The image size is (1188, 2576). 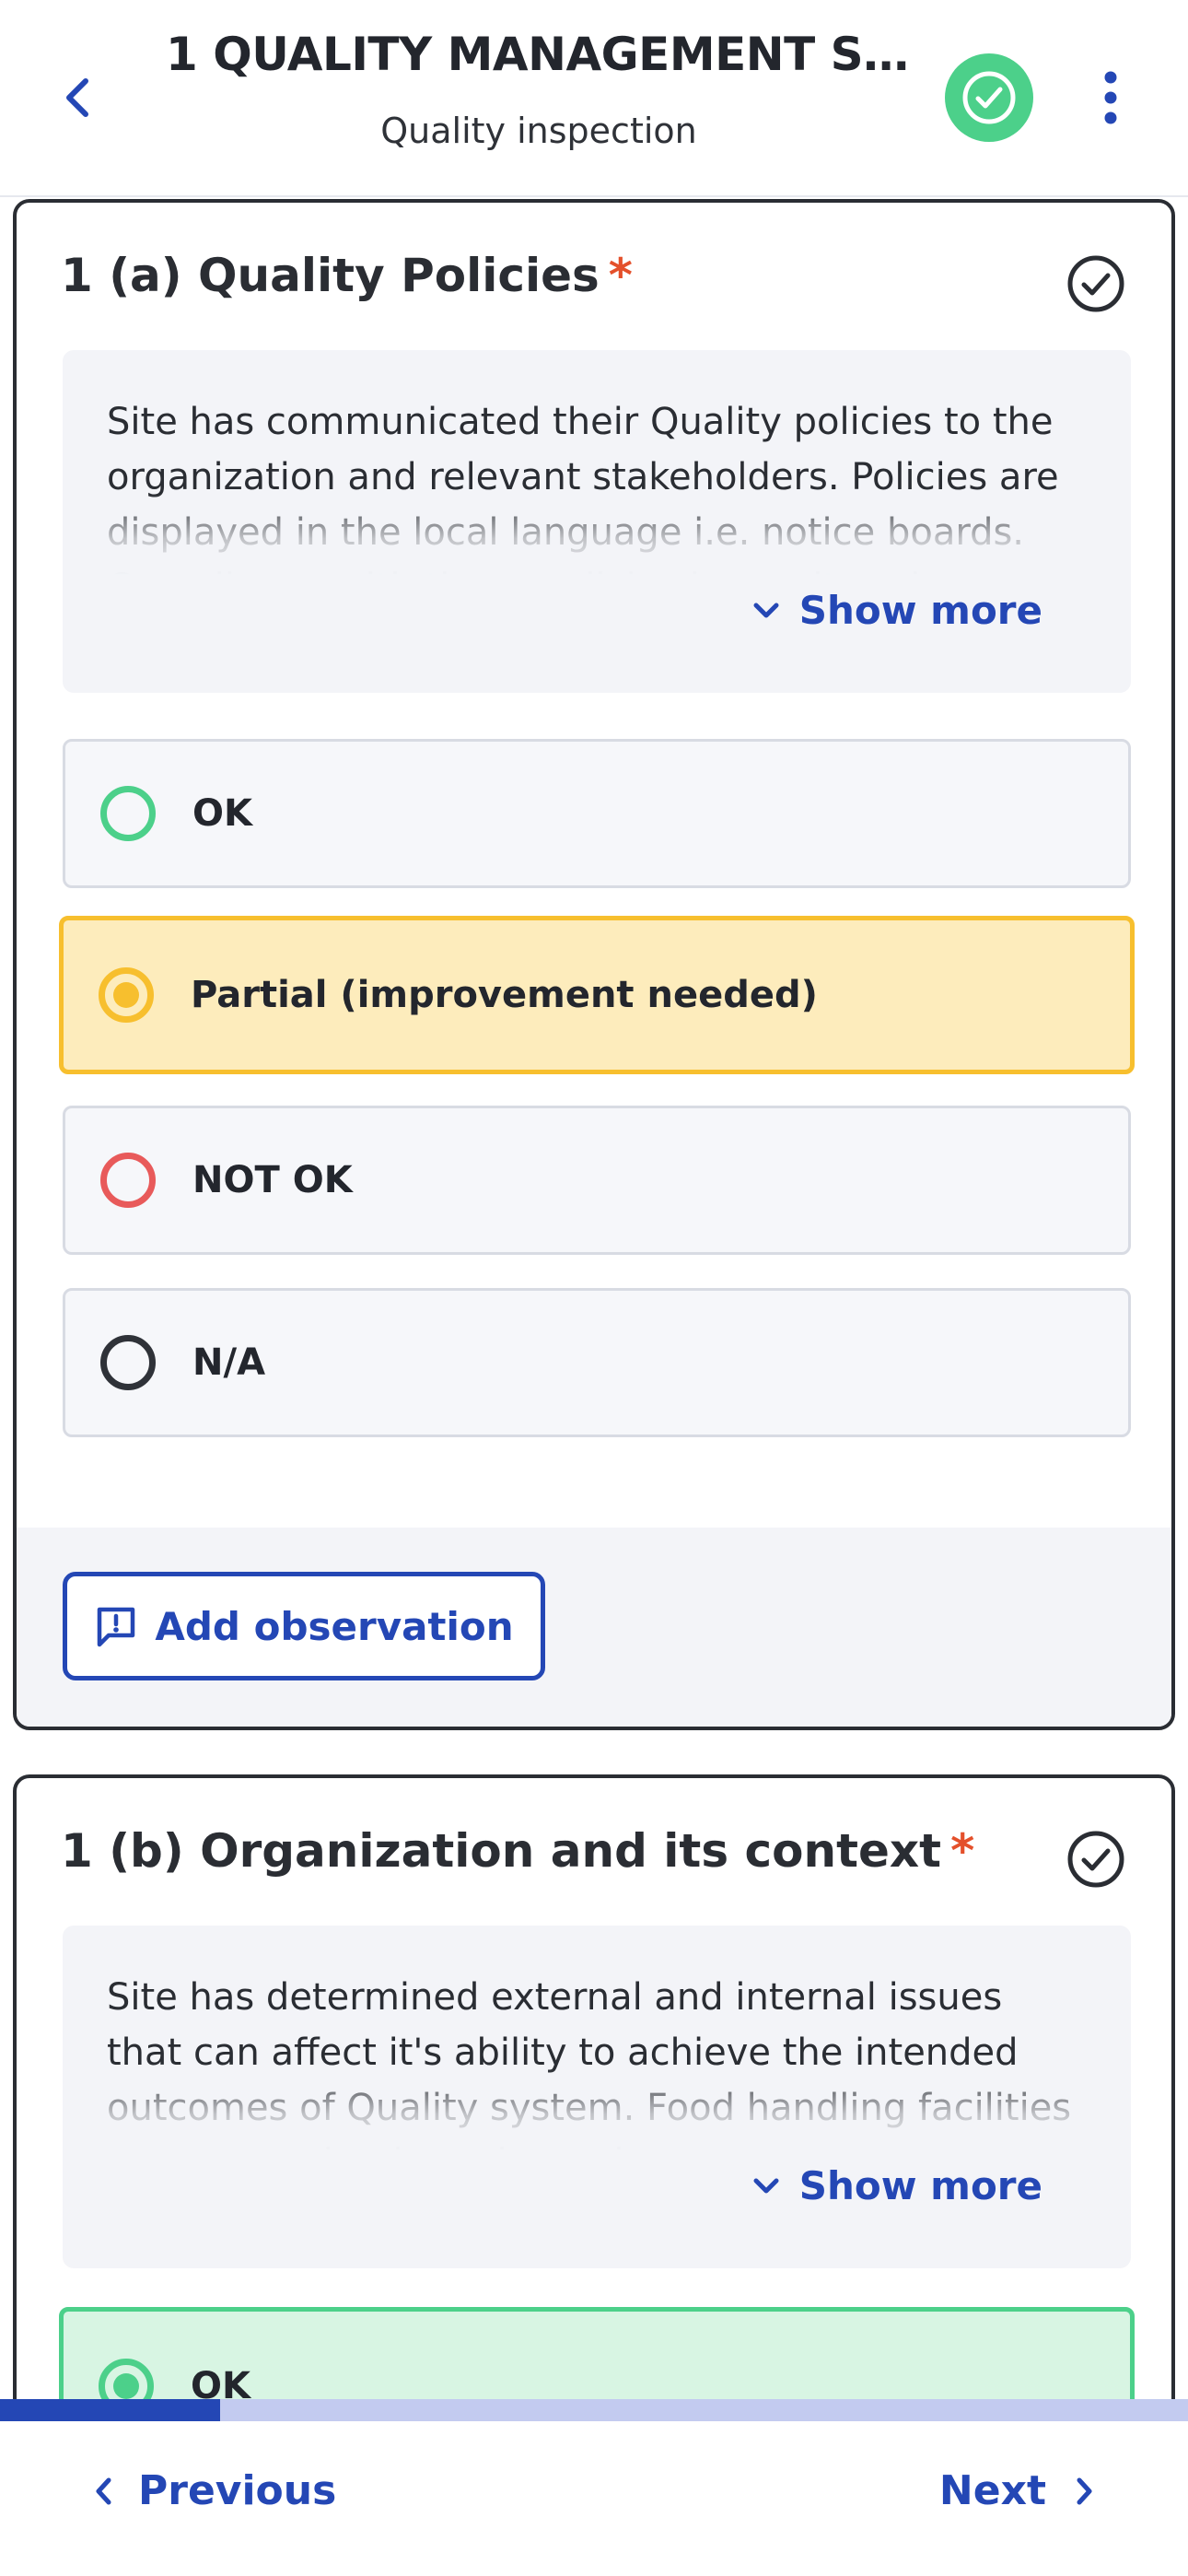 What do you see at coordinates (1016, 2491) in the screenshot?
I see `next-button: Next` at bounding box center [1016, 2491].